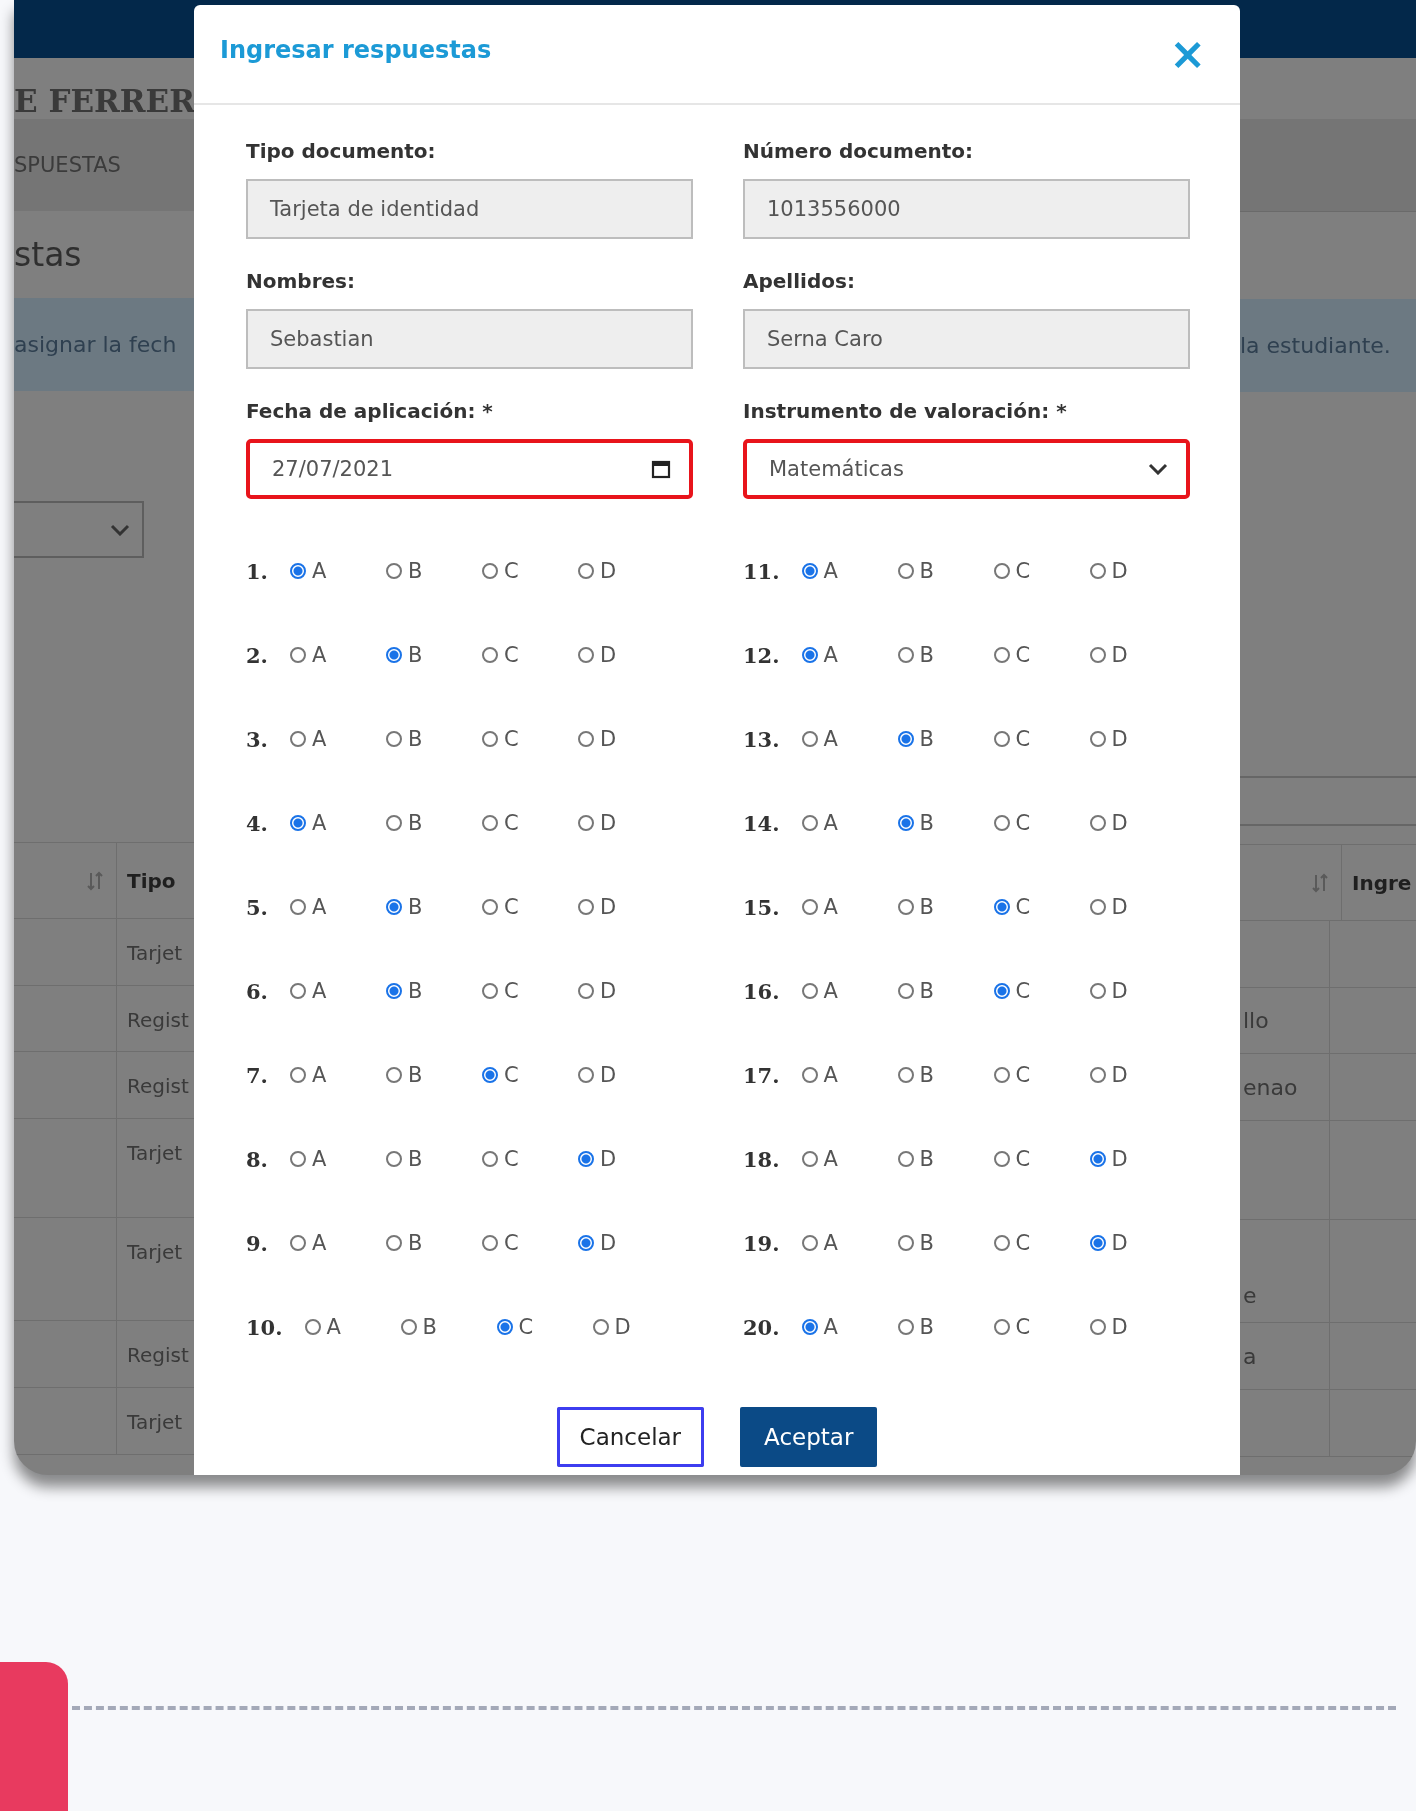  Describe the element at coordinates (630, 1437) in the screenshot. I see `cancel-button: Cancelar` at that location.